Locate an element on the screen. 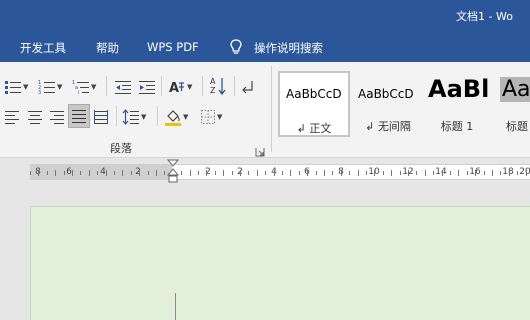 This screenshot has height=320, width=530. horizontal-ruler: 864222468101214161820 is located at coordinates (280, 172).